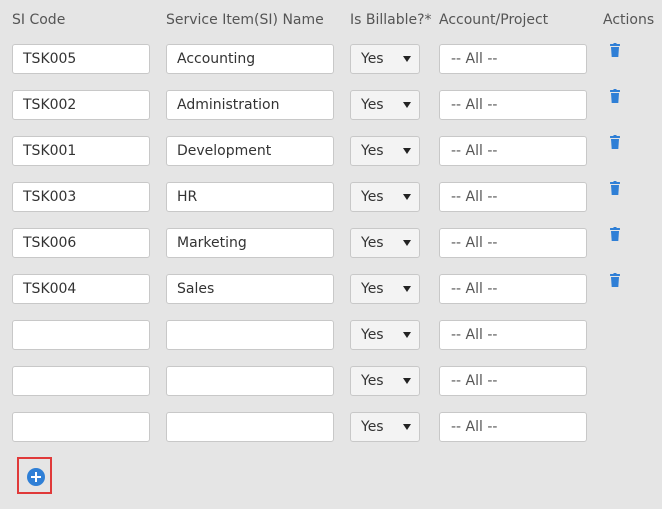  I want to click on table-row: TSK005 Accounting Yes -- All --, so click(331, 58).